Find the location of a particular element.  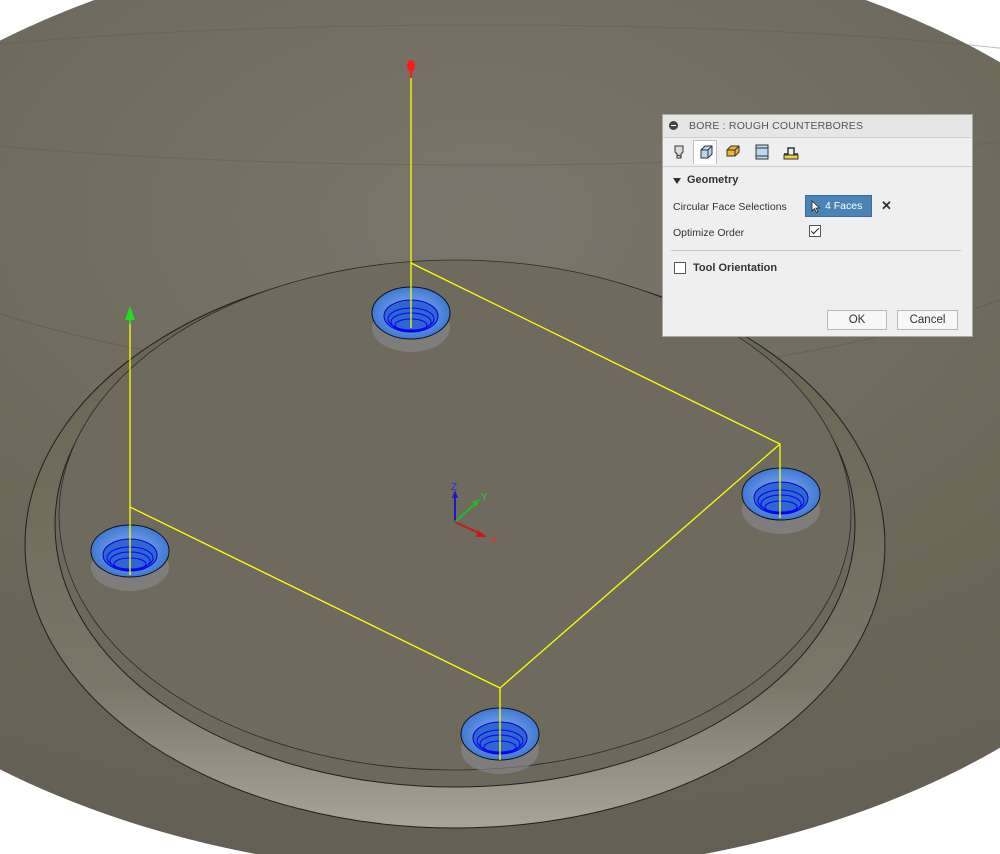

collapse-icon is located at coordinates (673, 125).